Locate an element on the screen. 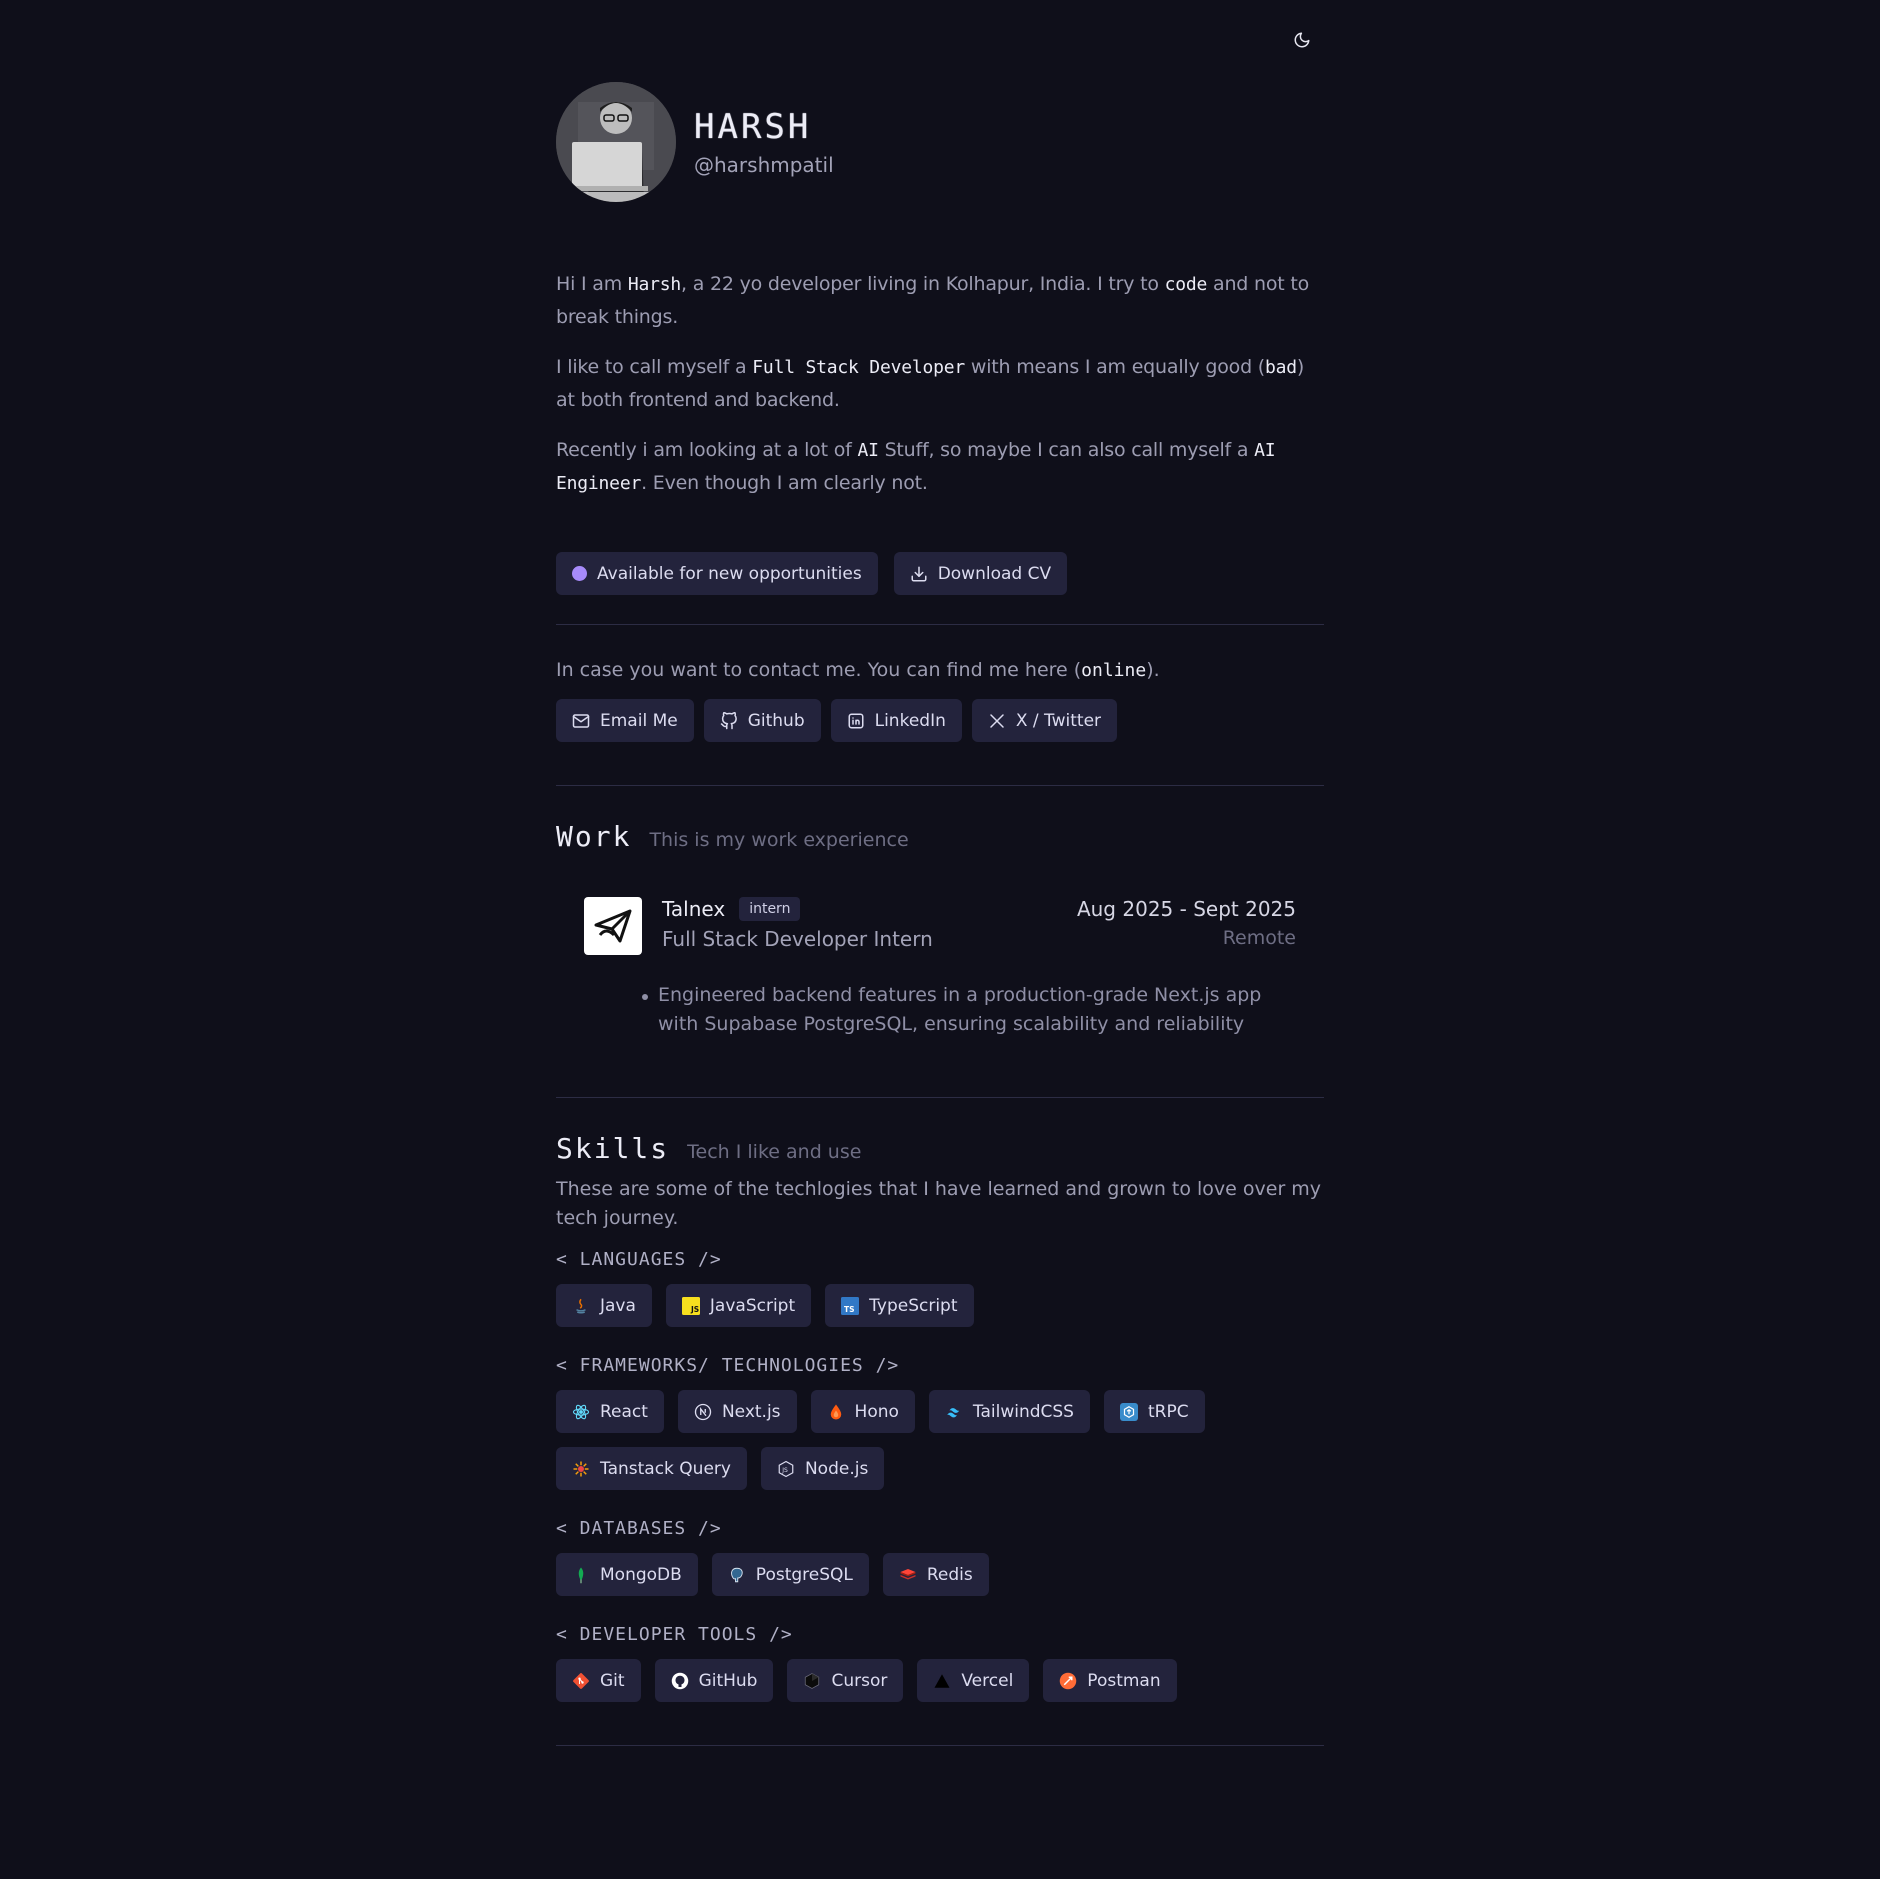  skill-chip: MongoDB is located at coordinates (627, 1574).